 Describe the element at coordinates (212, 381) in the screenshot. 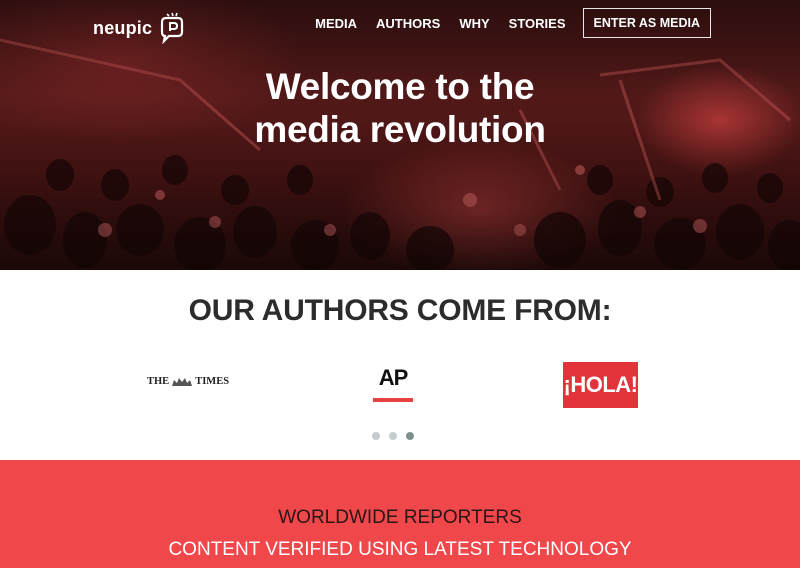

I see `times-logo-word-2: TIMES` at that location.